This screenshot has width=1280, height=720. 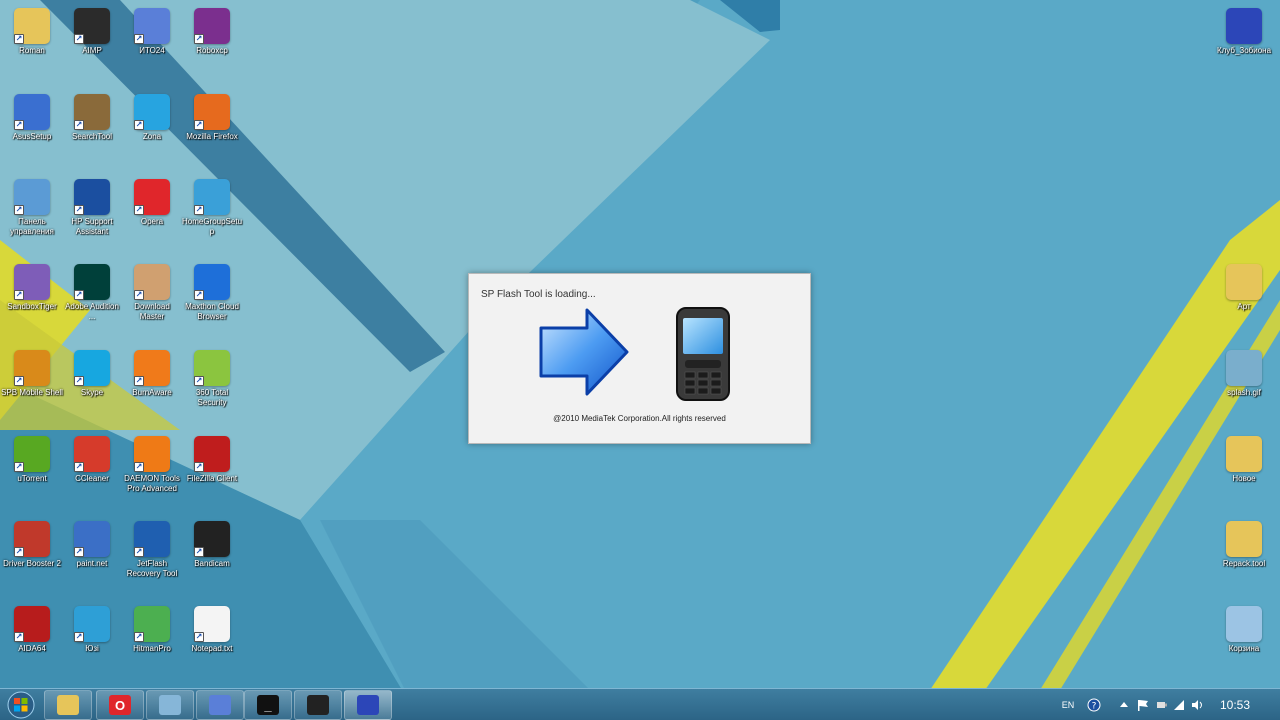 I want to click on desktop-icon: ↗ HP Support Assistant, so click(x=92, y=217).